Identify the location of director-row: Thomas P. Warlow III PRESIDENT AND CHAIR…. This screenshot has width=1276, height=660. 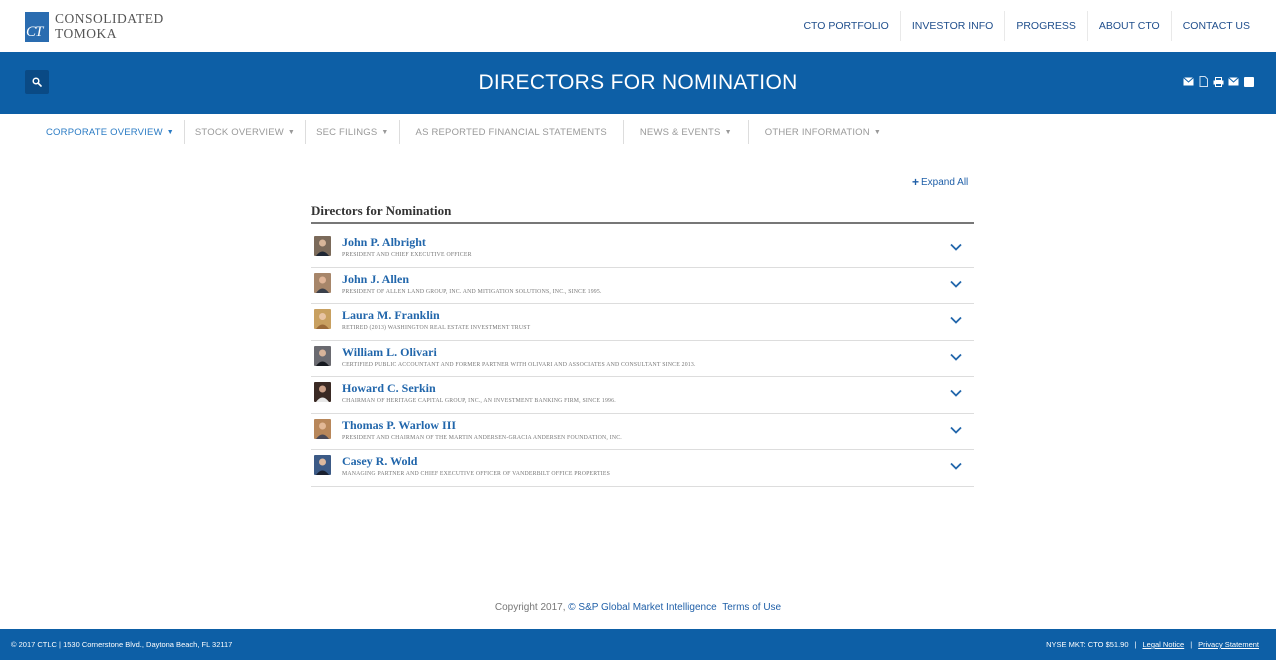
(642, 432).